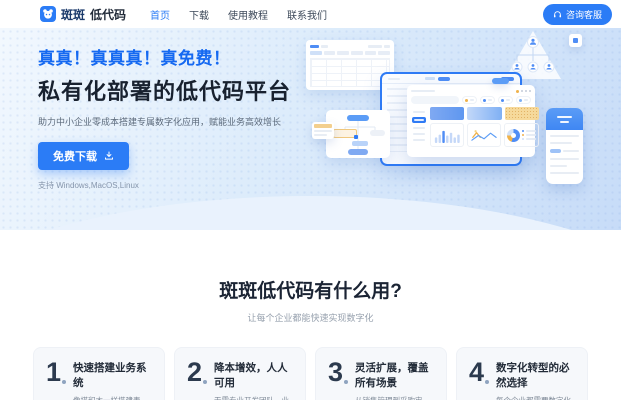  I want to click on flow-node-start, so click(358, 118).